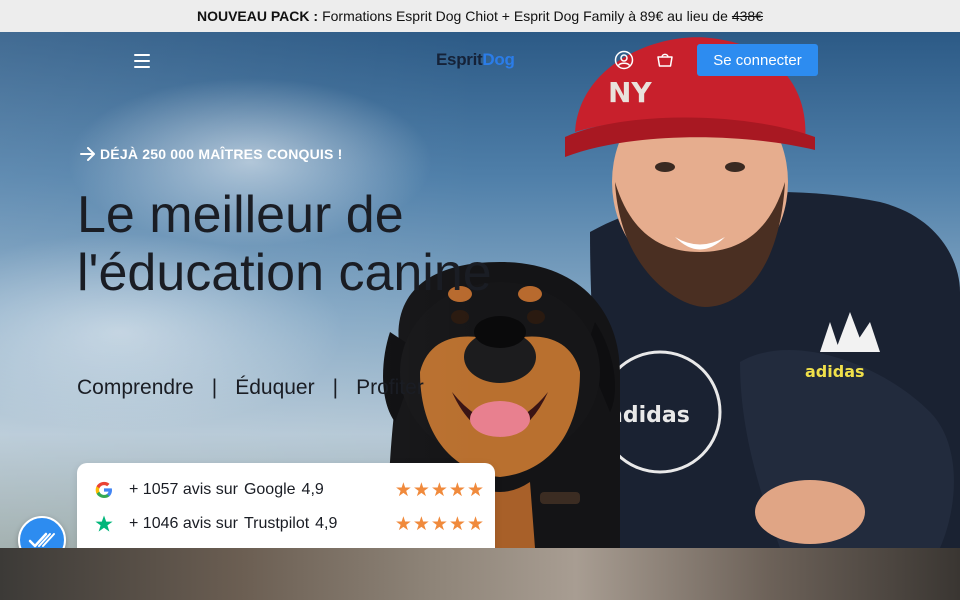 The height and width of the screenshot is (600, 960). Describe the element at coordinates (630, 92) in the screenshot. I see `svg-text: NY` at that location.